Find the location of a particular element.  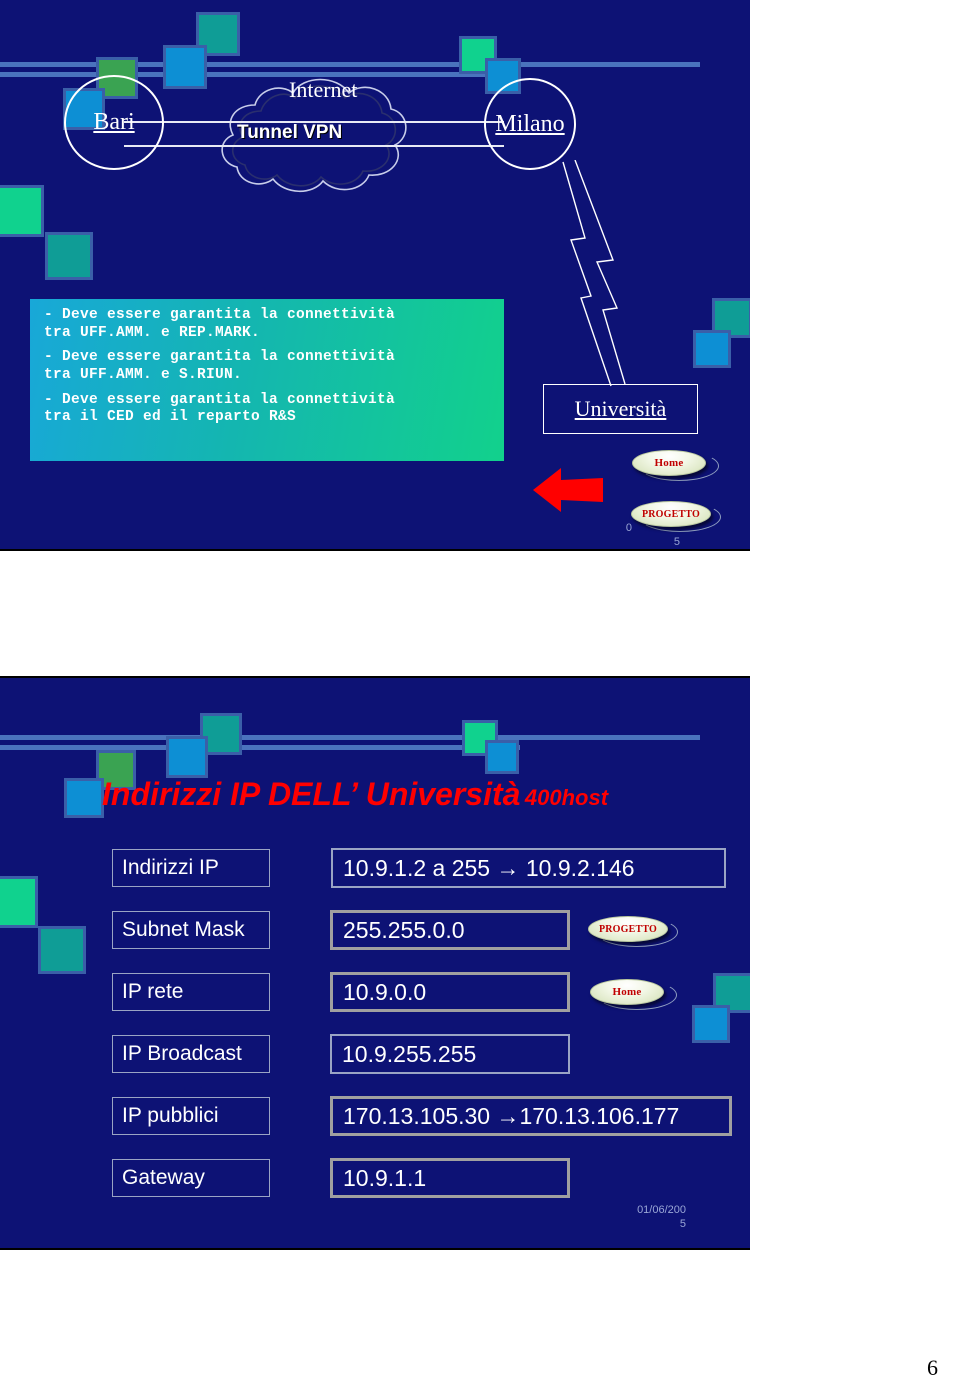

node-bari-label: Bari is located at coordinates (114, 122).